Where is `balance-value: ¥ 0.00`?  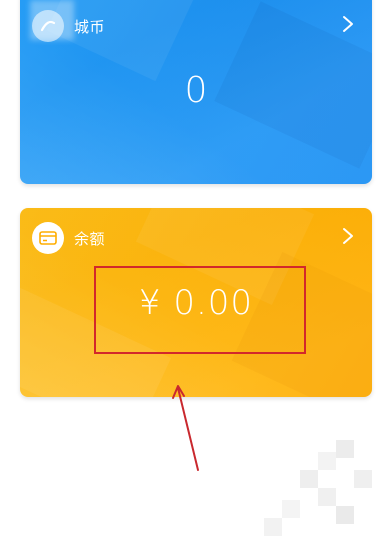 balance-value: ¥ 0.00 is located at coordinates (196, 303).